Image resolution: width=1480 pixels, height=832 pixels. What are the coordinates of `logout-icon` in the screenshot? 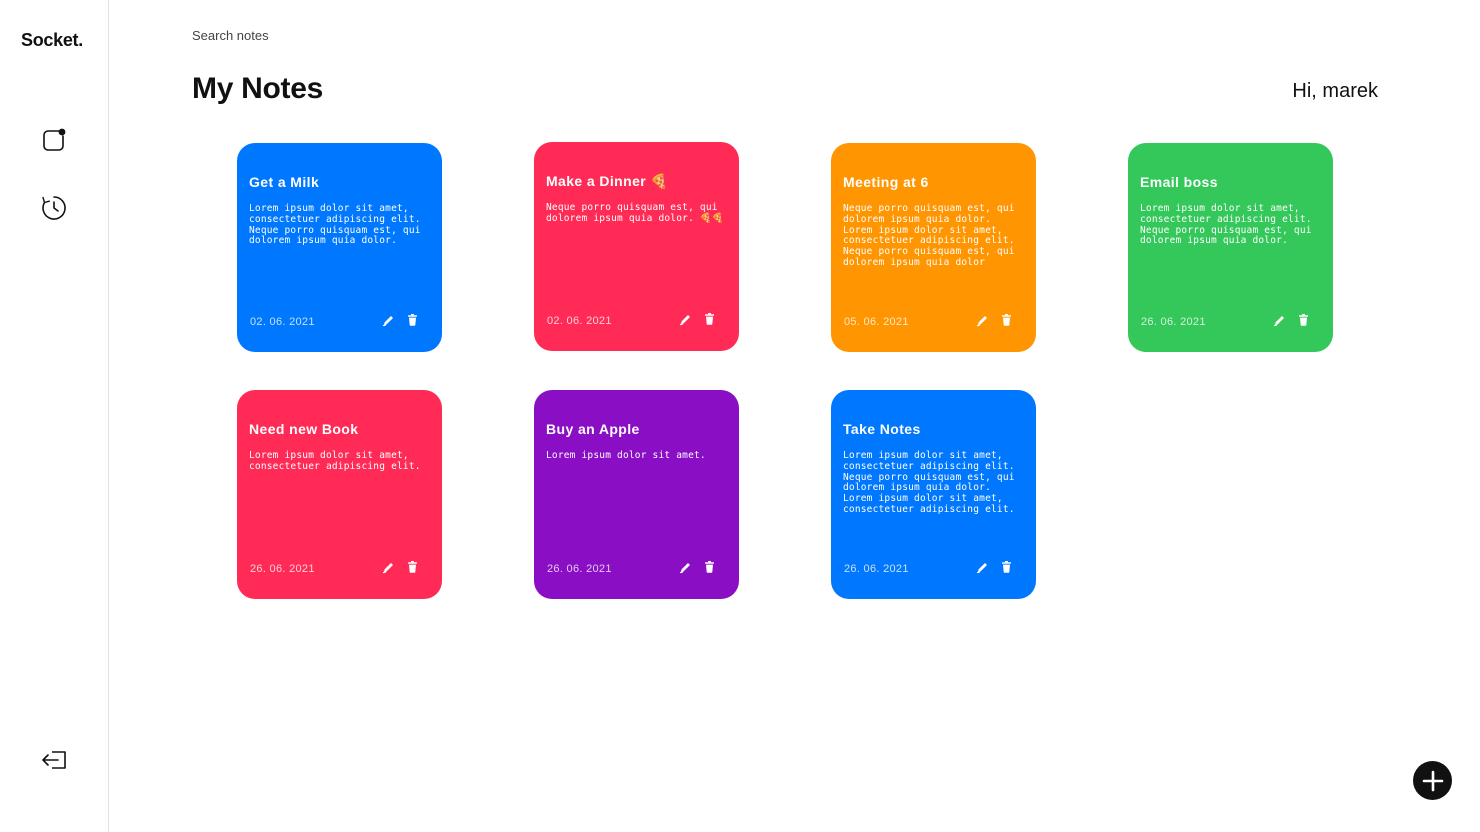 It's located at (54, 760).